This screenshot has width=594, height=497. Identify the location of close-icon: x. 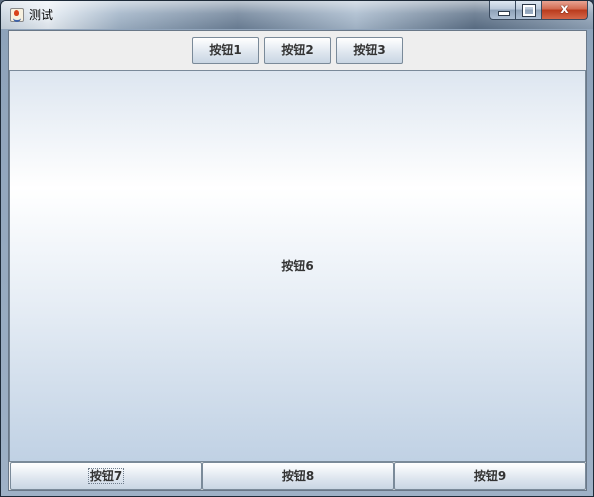
(564, 9).